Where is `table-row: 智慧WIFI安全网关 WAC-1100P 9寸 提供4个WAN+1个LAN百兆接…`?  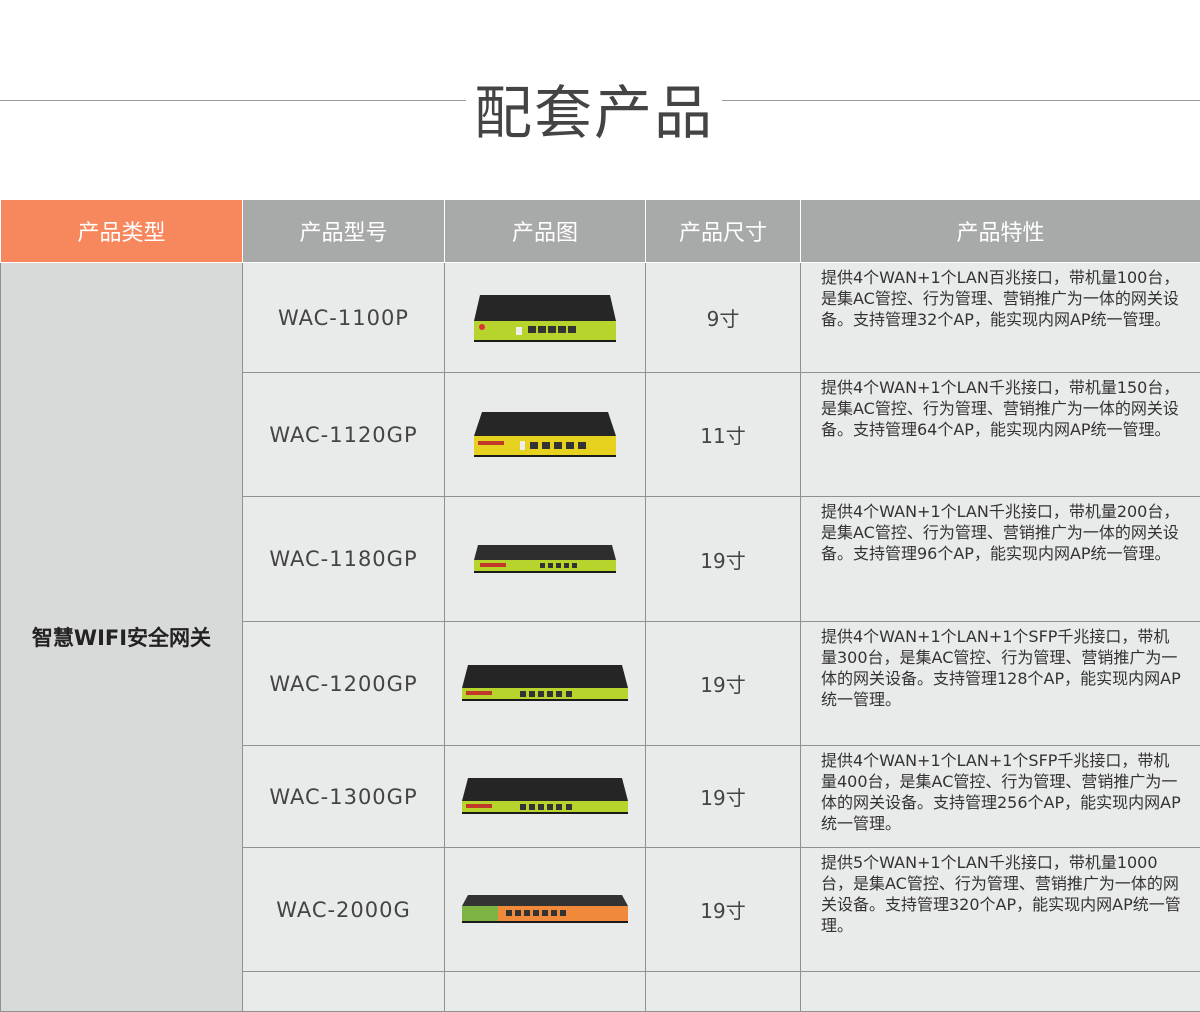 table-row: 智慧WIFI安全网关 WAC-1100P 9寸 提供4个WAN+1个LAN百兆接… is located at coordinates (600, 318).